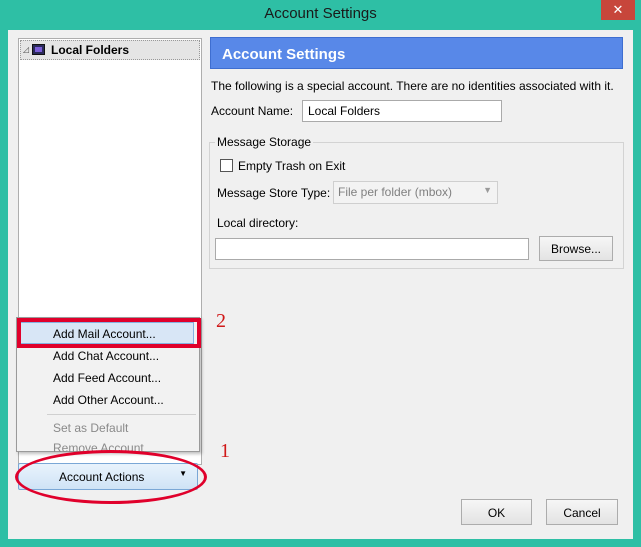 The image size is (641, 547). I want to click on menu-item-label: Set as Default, so click(91, 428).